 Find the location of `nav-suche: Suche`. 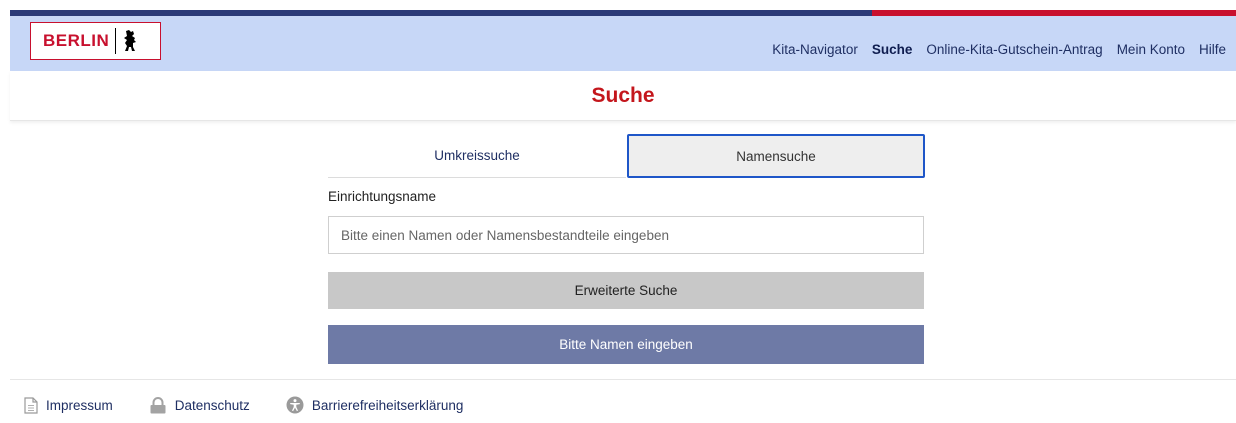

nav-suche: Suche is located at coordinates (892, 49).